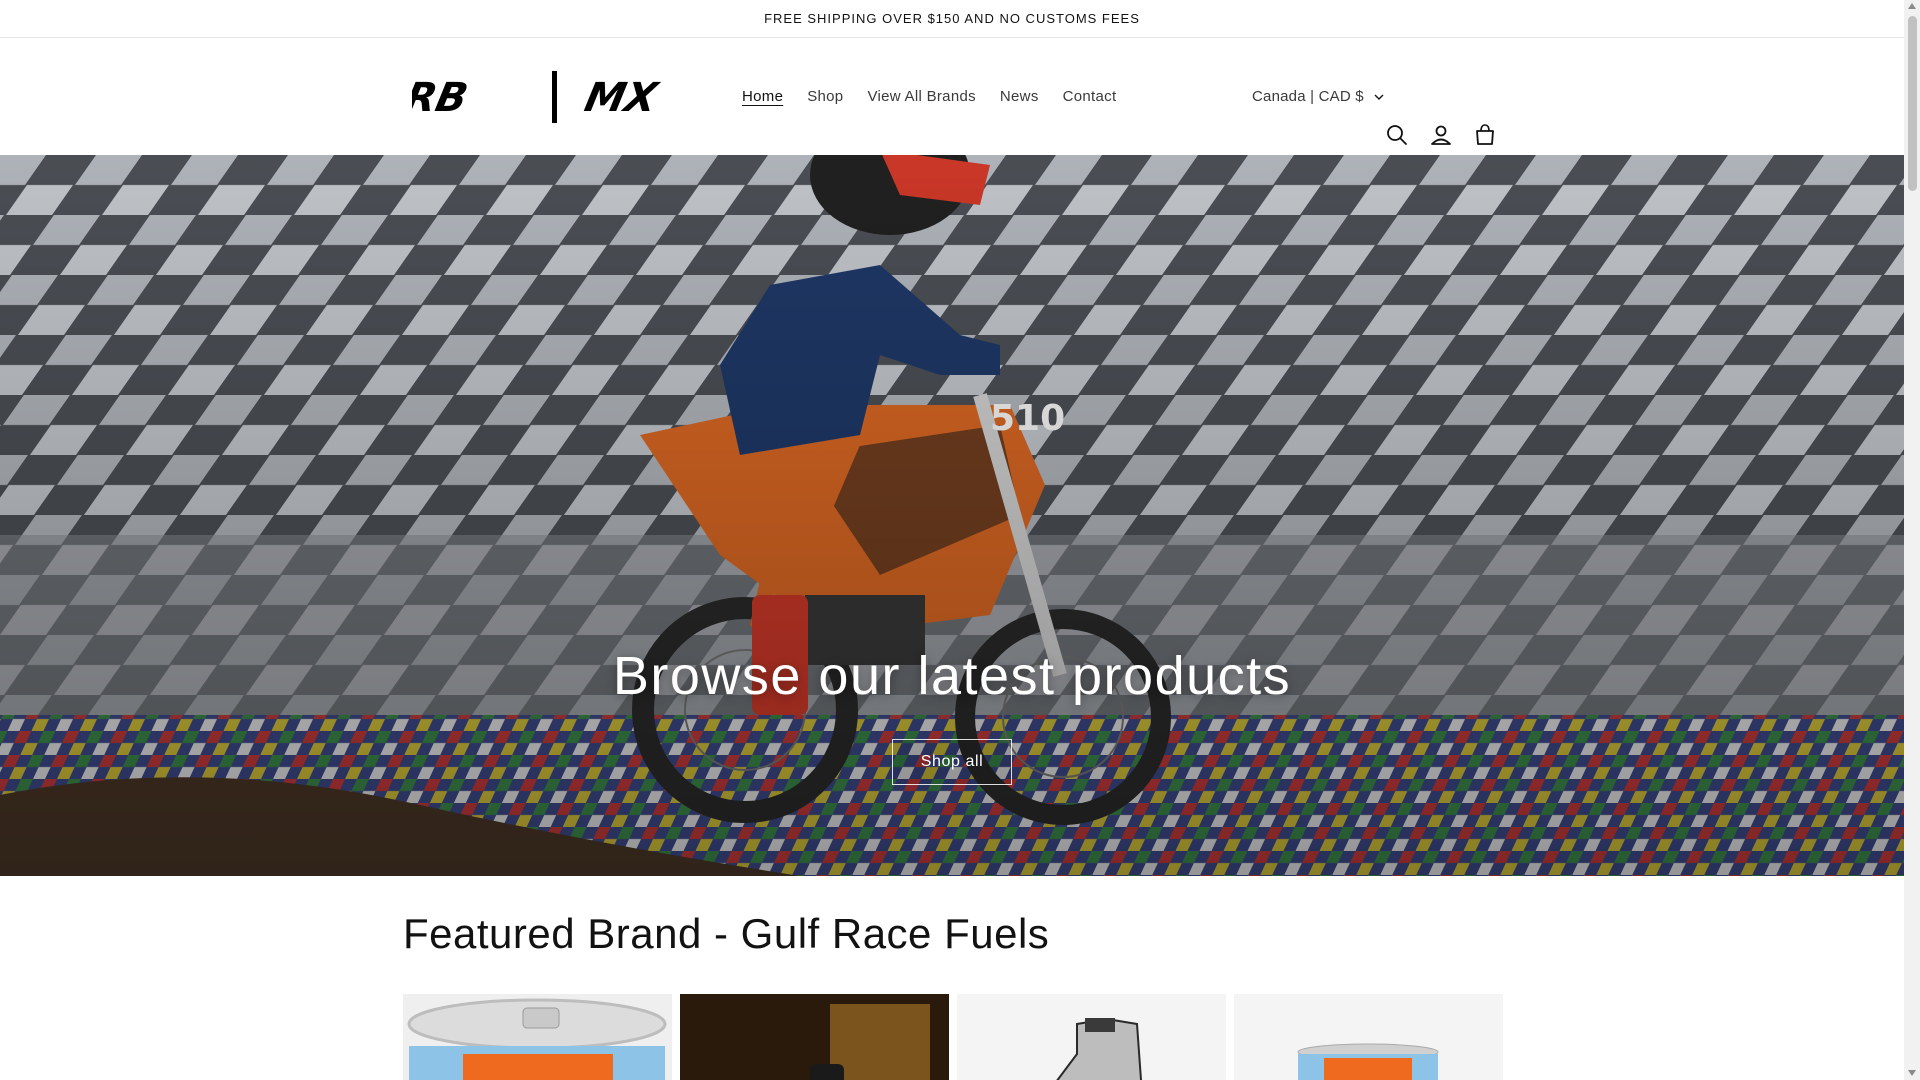 Image resolution: width=1920 pixels, height=1080 pixels. I want to click on cart-icon, so click(1485, 135).